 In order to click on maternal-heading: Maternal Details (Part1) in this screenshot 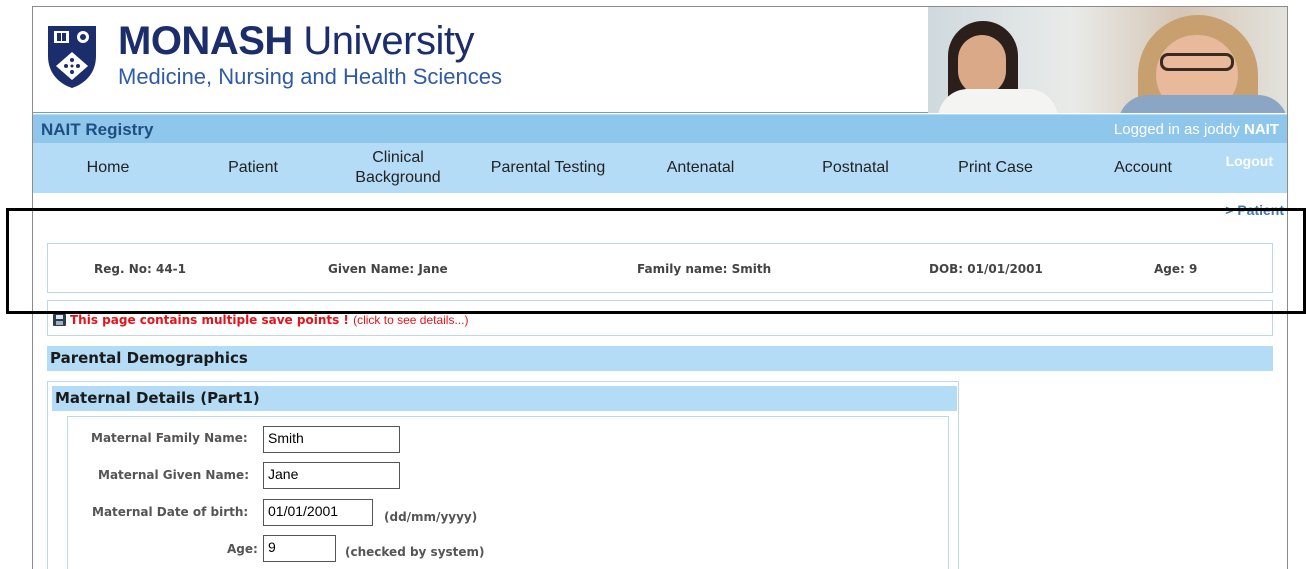, I will do `click(504, 398)`.